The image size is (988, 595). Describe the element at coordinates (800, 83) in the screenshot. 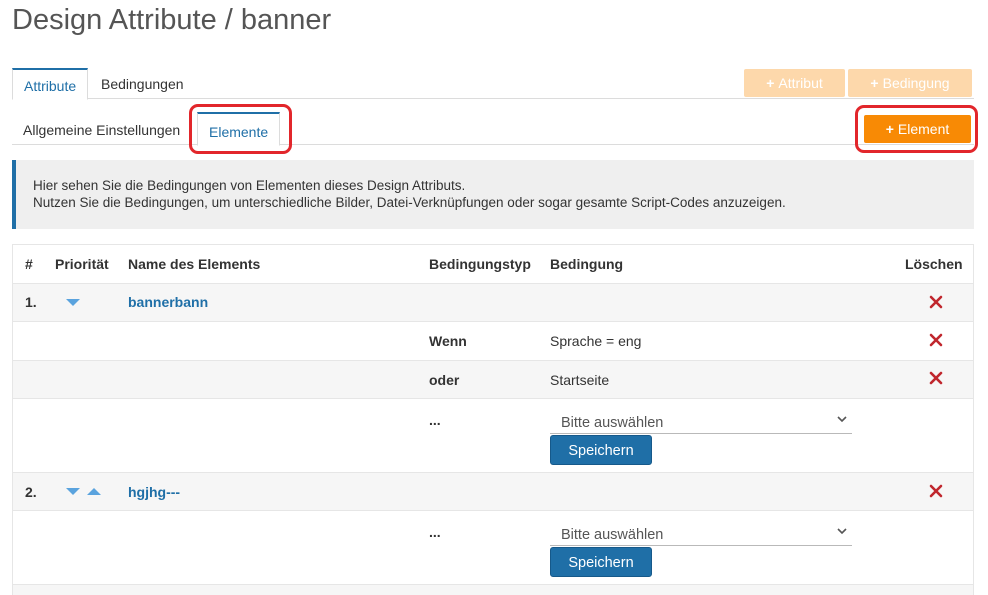

I see `add-attribut-label: Attribut` at that location.